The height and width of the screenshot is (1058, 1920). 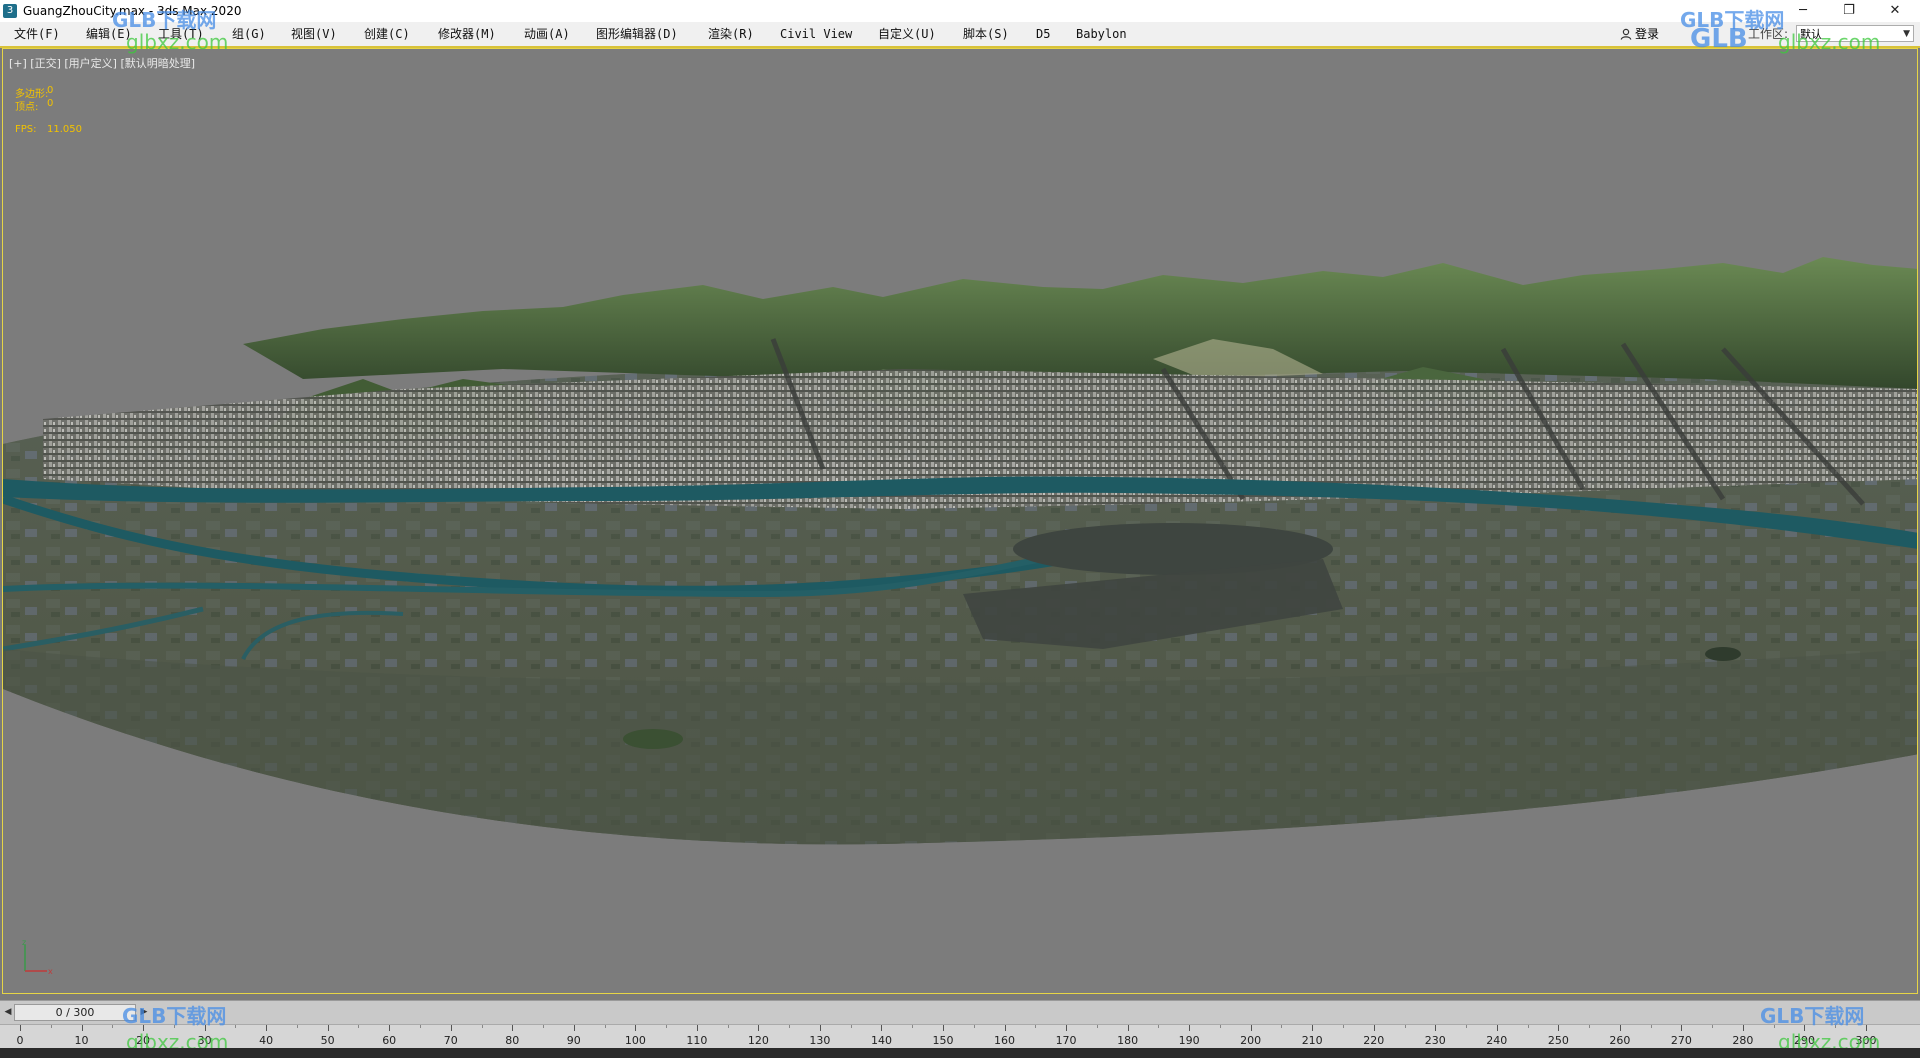 What do you see at coordinates (266, 1040) in the screenshot?
I see `timeline-tick-label: 40` at bounding box center [266, 1040].